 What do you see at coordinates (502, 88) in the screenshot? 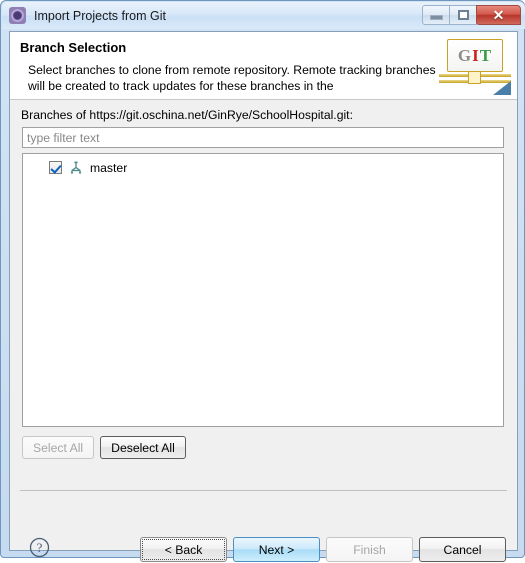
I see `banner-triangle-icon` at bounding box center [502, 88].